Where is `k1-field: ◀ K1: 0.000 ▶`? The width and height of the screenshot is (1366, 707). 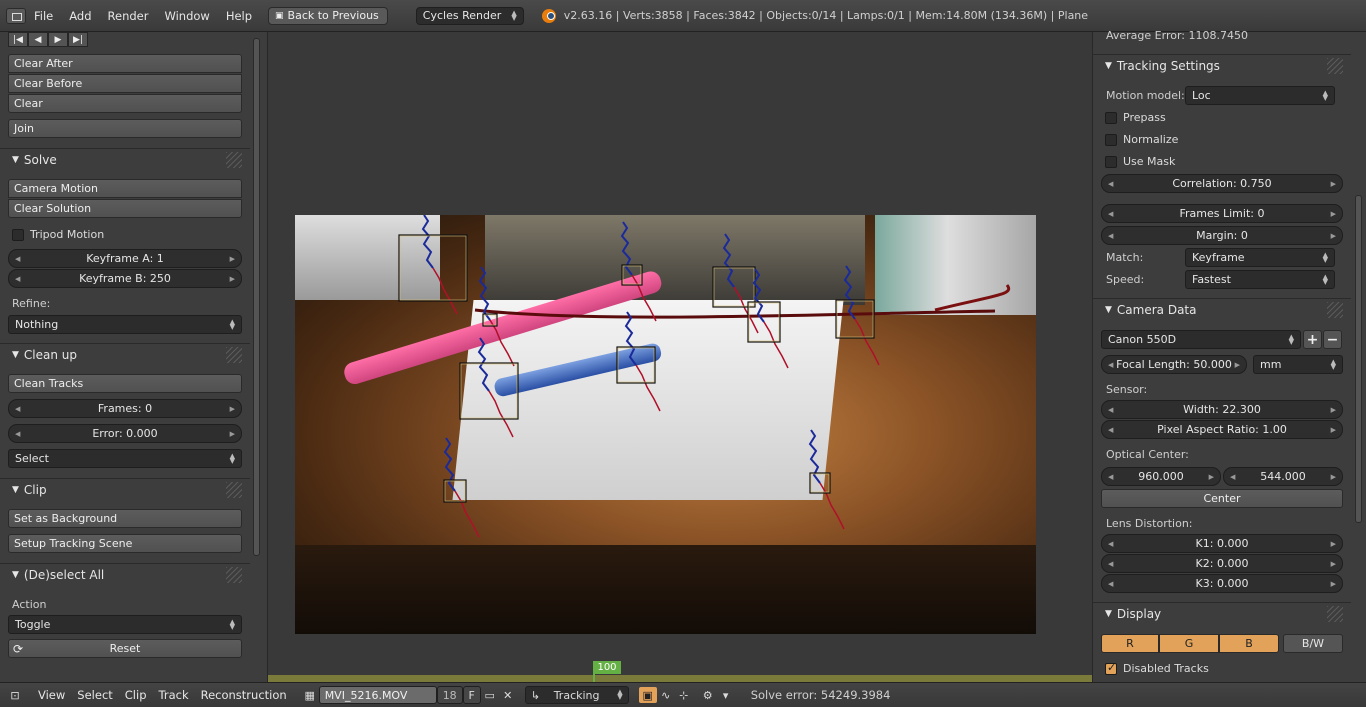
k1-field: ◀ K1: 0.000 ▶ is located at coordinates (1222, 543).